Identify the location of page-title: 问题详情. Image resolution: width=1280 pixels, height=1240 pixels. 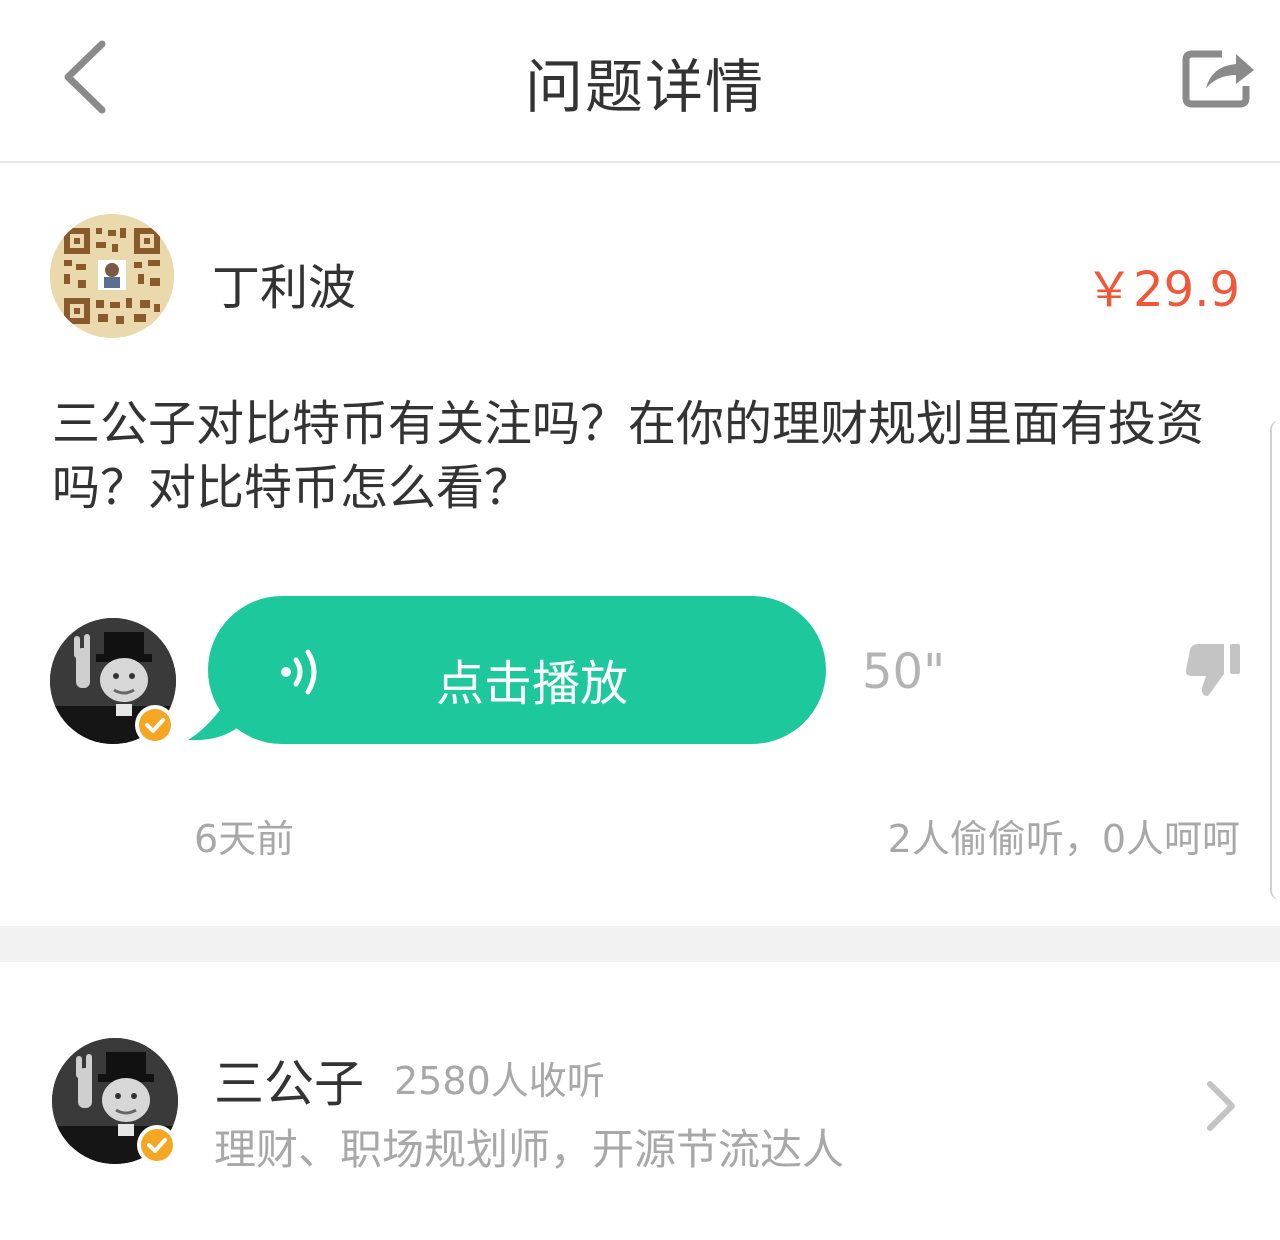
(644, 87).